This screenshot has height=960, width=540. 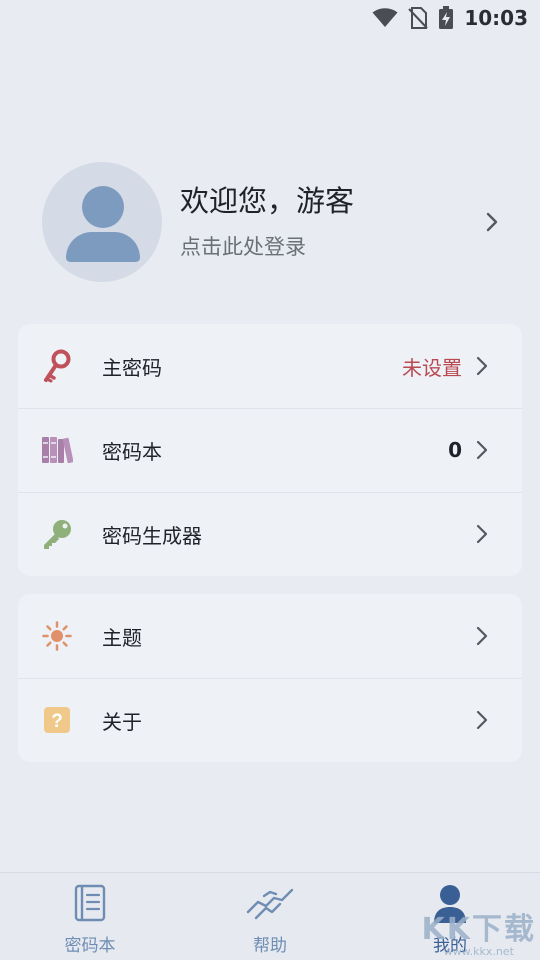 What do you see at coordinates (103, 247) in the screenshot?
I see `avatar-body` at bounding box center [103, 247].